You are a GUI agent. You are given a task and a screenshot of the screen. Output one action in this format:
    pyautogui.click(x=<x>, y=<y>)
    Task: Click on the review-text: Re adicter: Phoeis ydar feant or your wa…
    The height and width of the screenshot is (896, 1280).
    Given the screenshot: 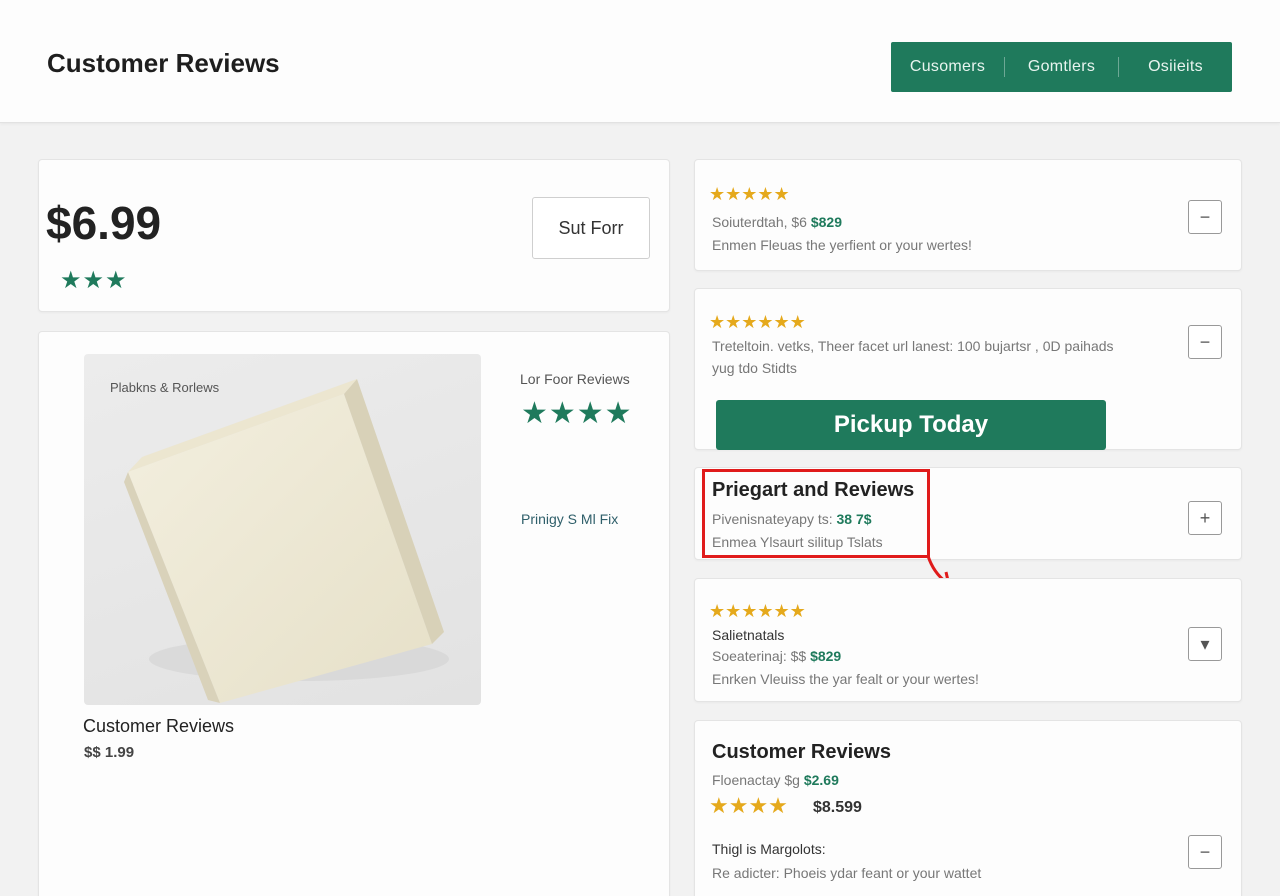 What is the action you would take?
    pyautogui.click(x=847, y=873)
    